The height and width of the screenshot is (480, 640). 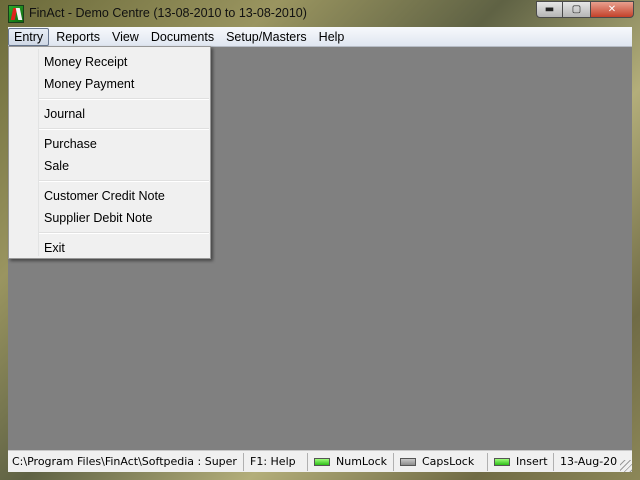 I want to click on menu-item-customer-credit-note: Customer Credit Note, so click(x=109, y=196).